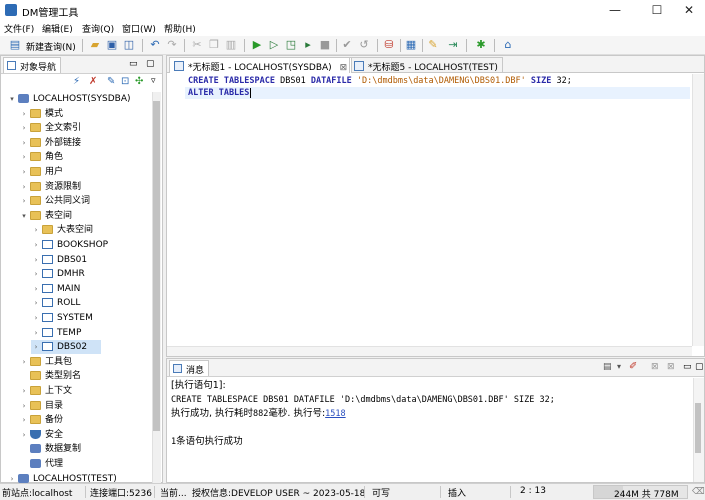 Image resolution: width=705 pixels, height=500 pixels. I want to click on menu-help: 帮助(H), so click(180, 28).